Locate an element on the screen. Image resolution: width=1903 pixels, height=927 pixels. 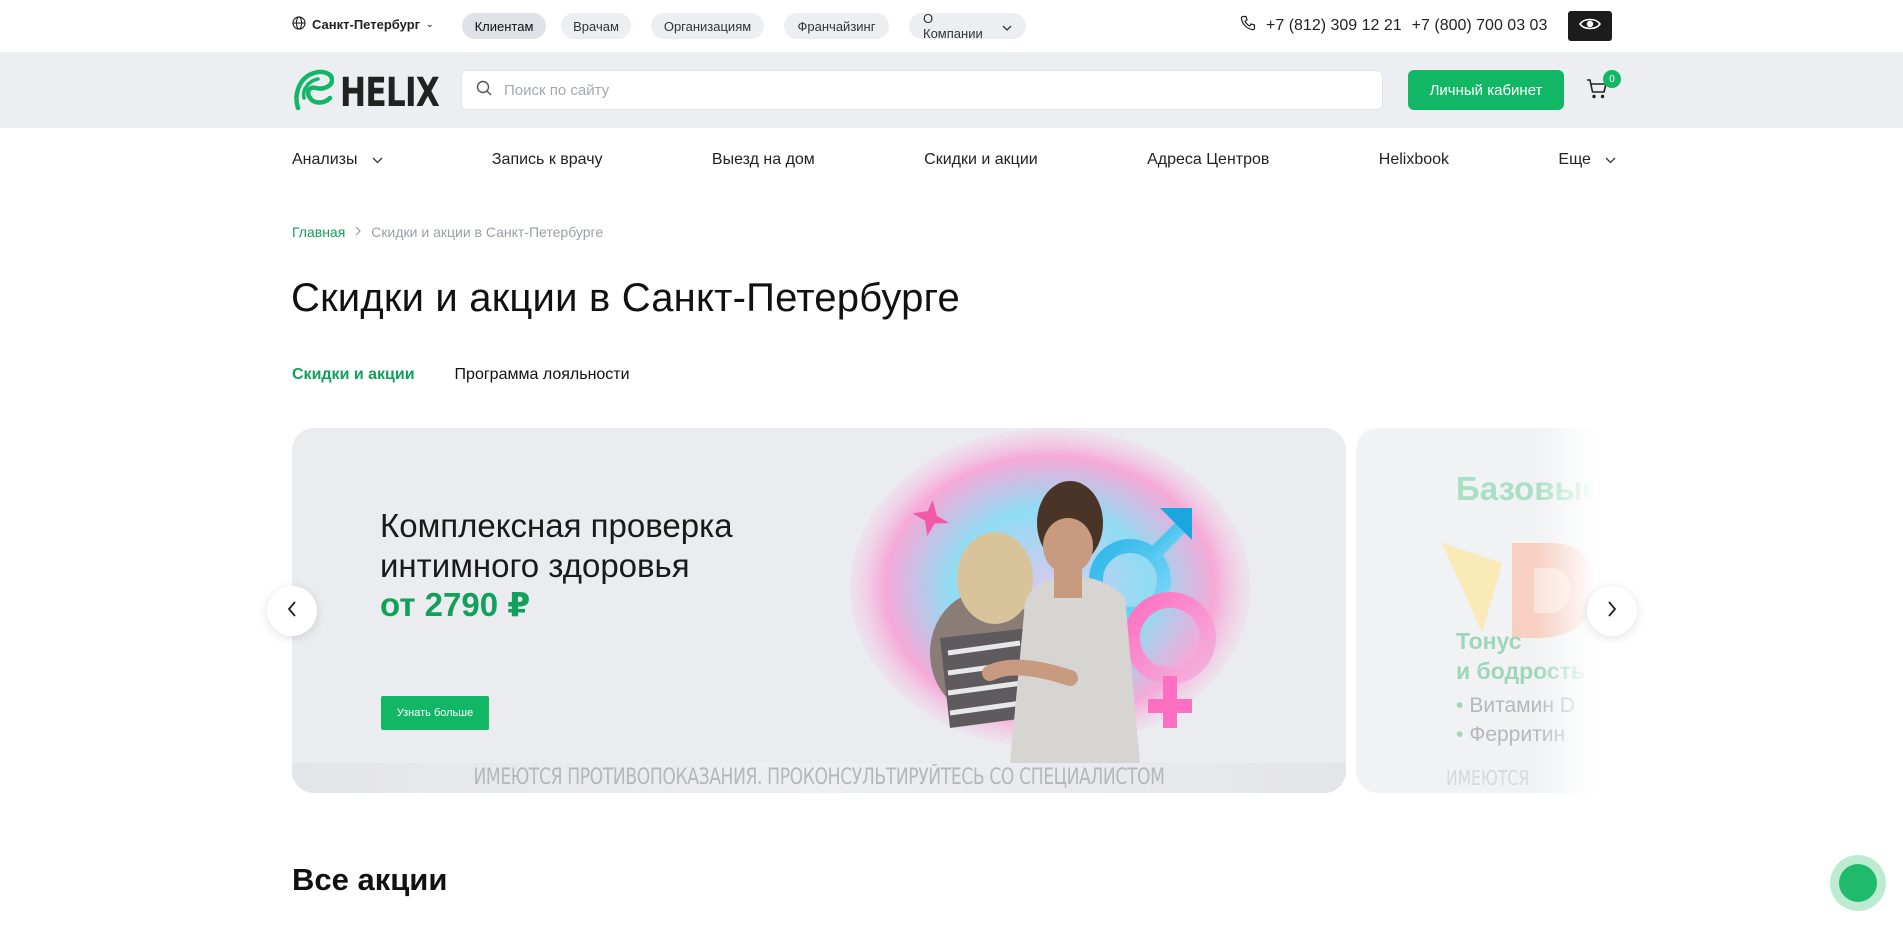
page-tabs: Скидки и акции Программа лояльности is located at coordinates (461, 375).